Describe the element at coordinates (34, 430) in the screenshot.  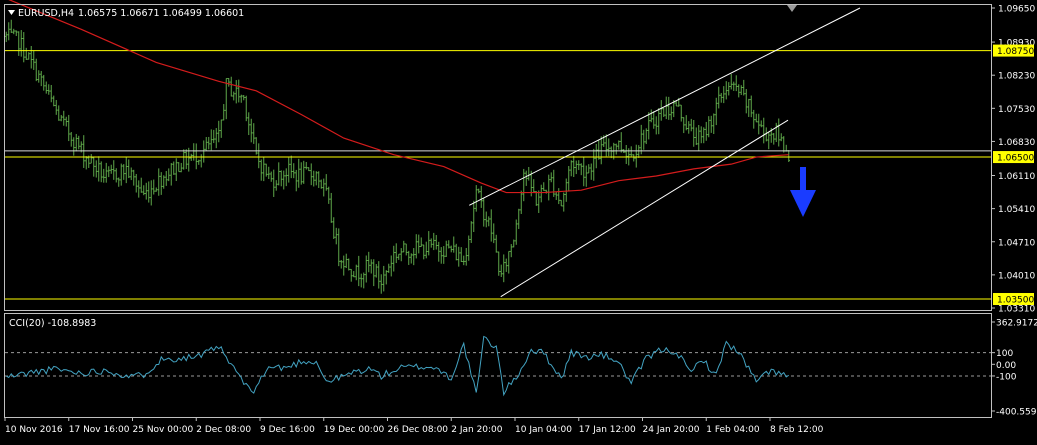
I see `time-tick-label: 10 Nov 2016` at that location.